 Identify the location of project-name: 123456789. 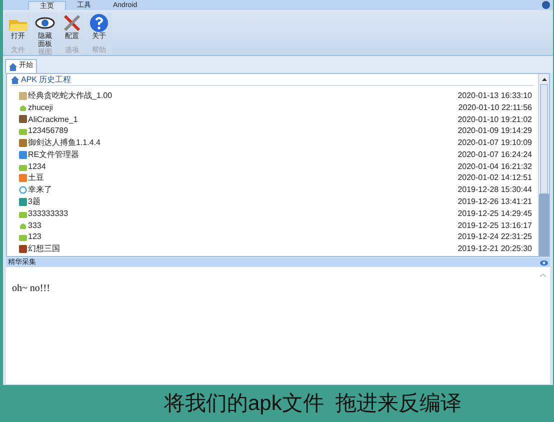
(243, 131).